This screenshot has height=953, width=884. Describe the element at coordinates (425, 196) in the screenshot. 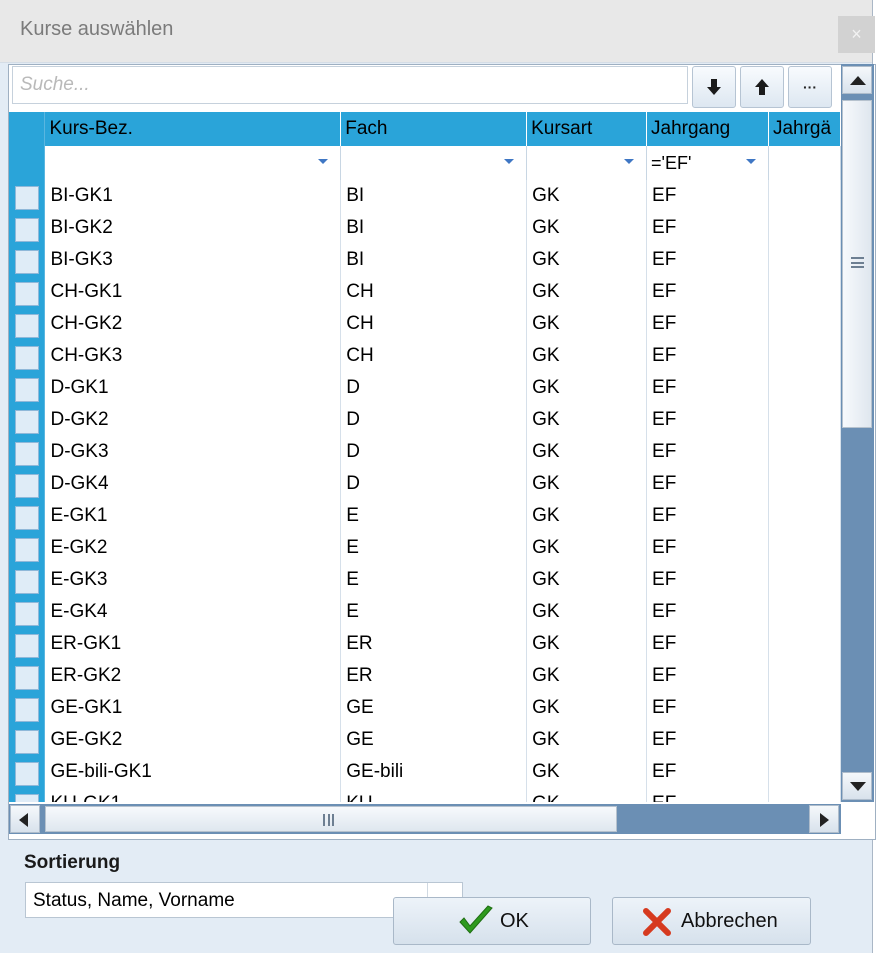

I see `table-row: BI-GK1 BI GK EF` at that location.